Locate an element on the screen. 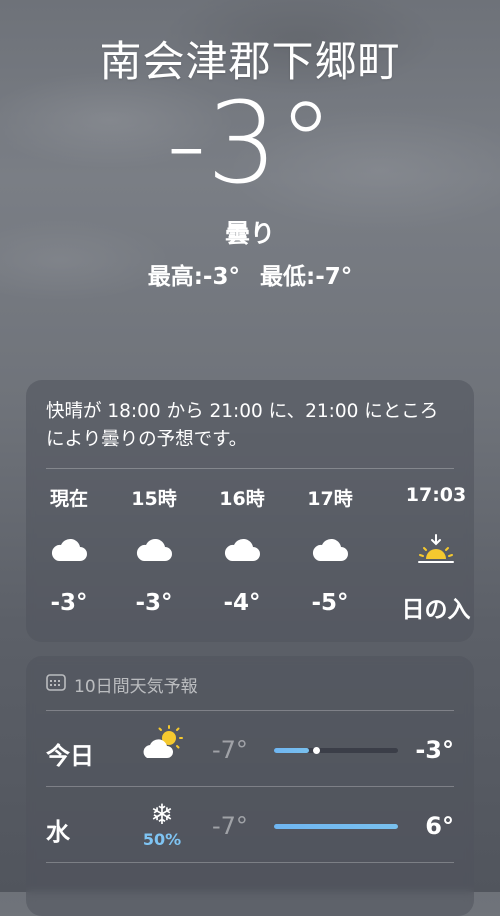  forecast-high: -3° is located at coordinates (434, 750).